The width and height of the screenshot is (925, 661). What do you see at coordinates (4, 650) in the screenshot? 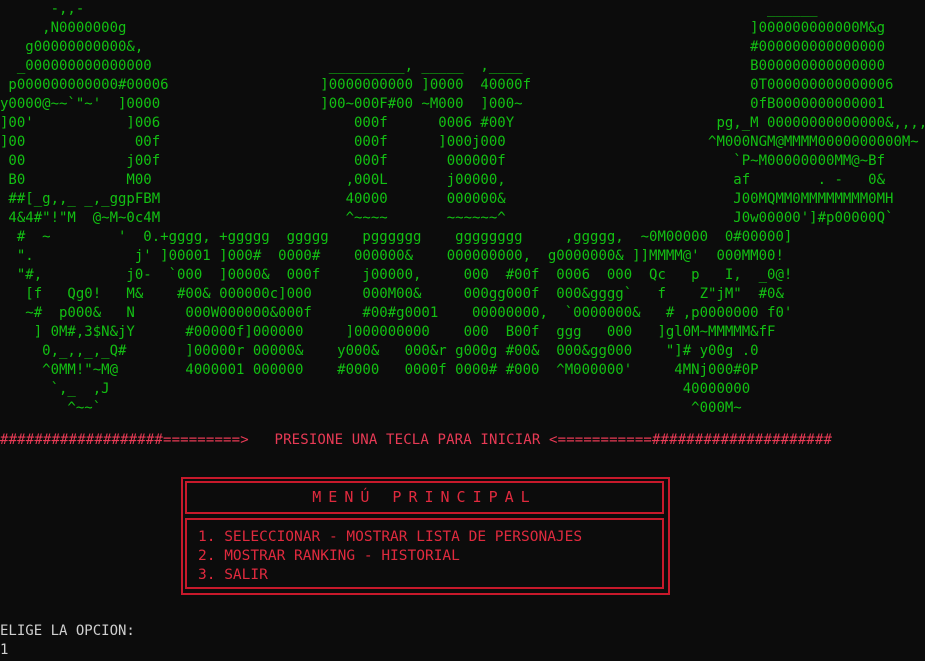
I see `option-input: 1` at bounding box center [4, 650].